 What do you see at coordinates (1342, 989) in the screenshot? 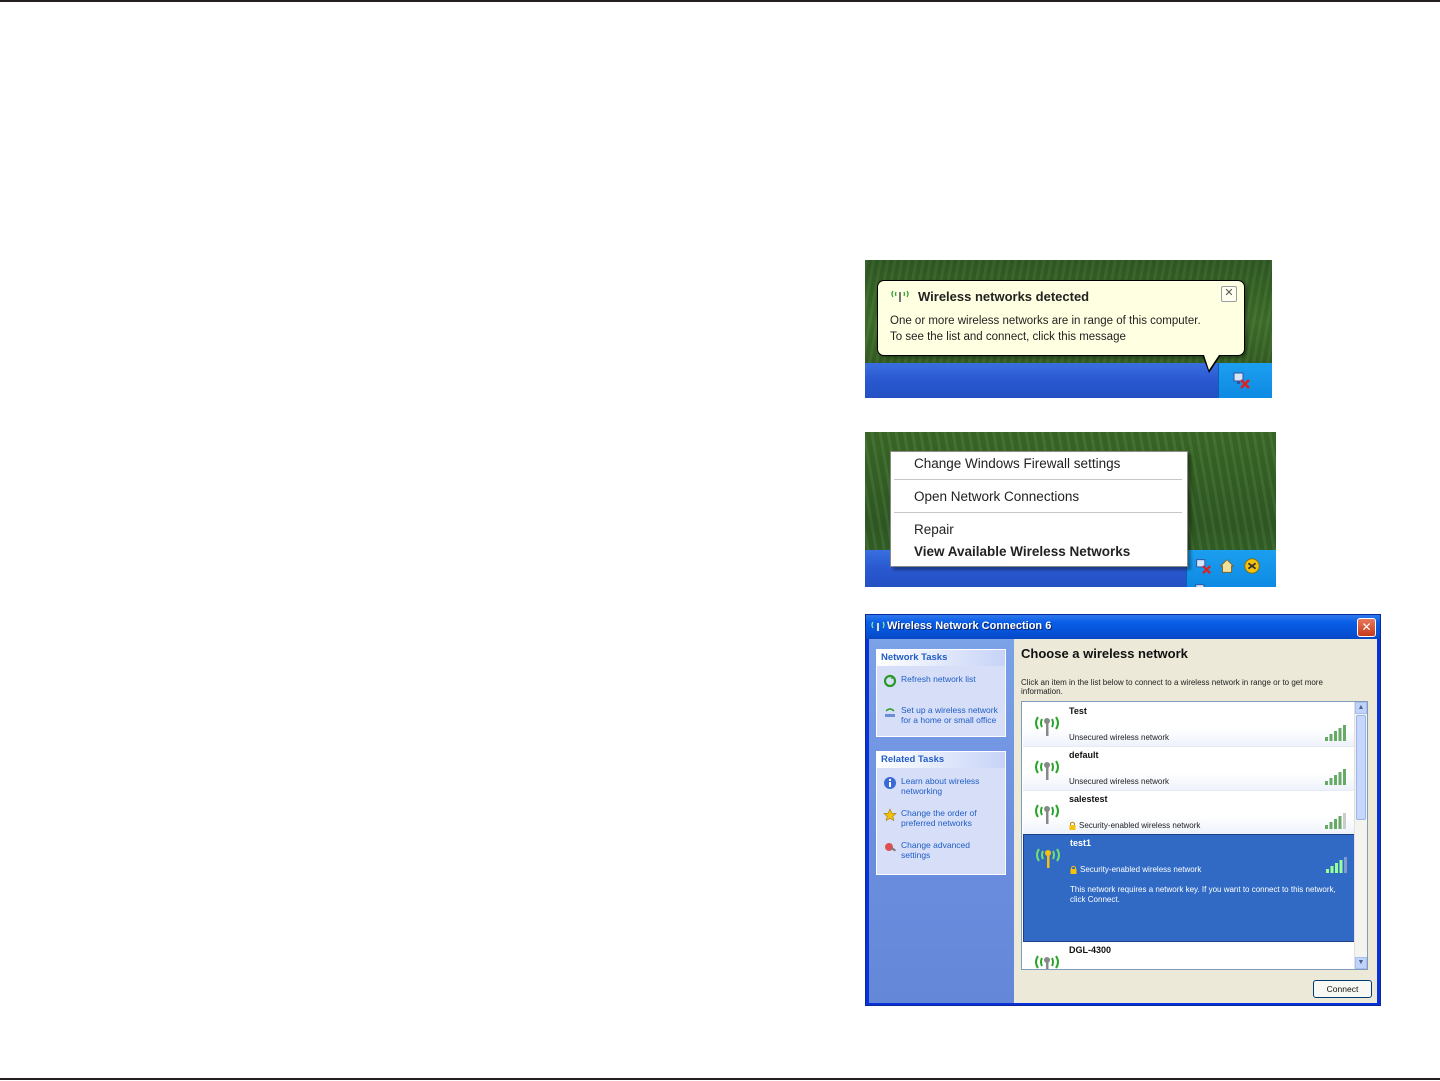
I see `connect-button: Connect` at bounding box center [1342, 989].